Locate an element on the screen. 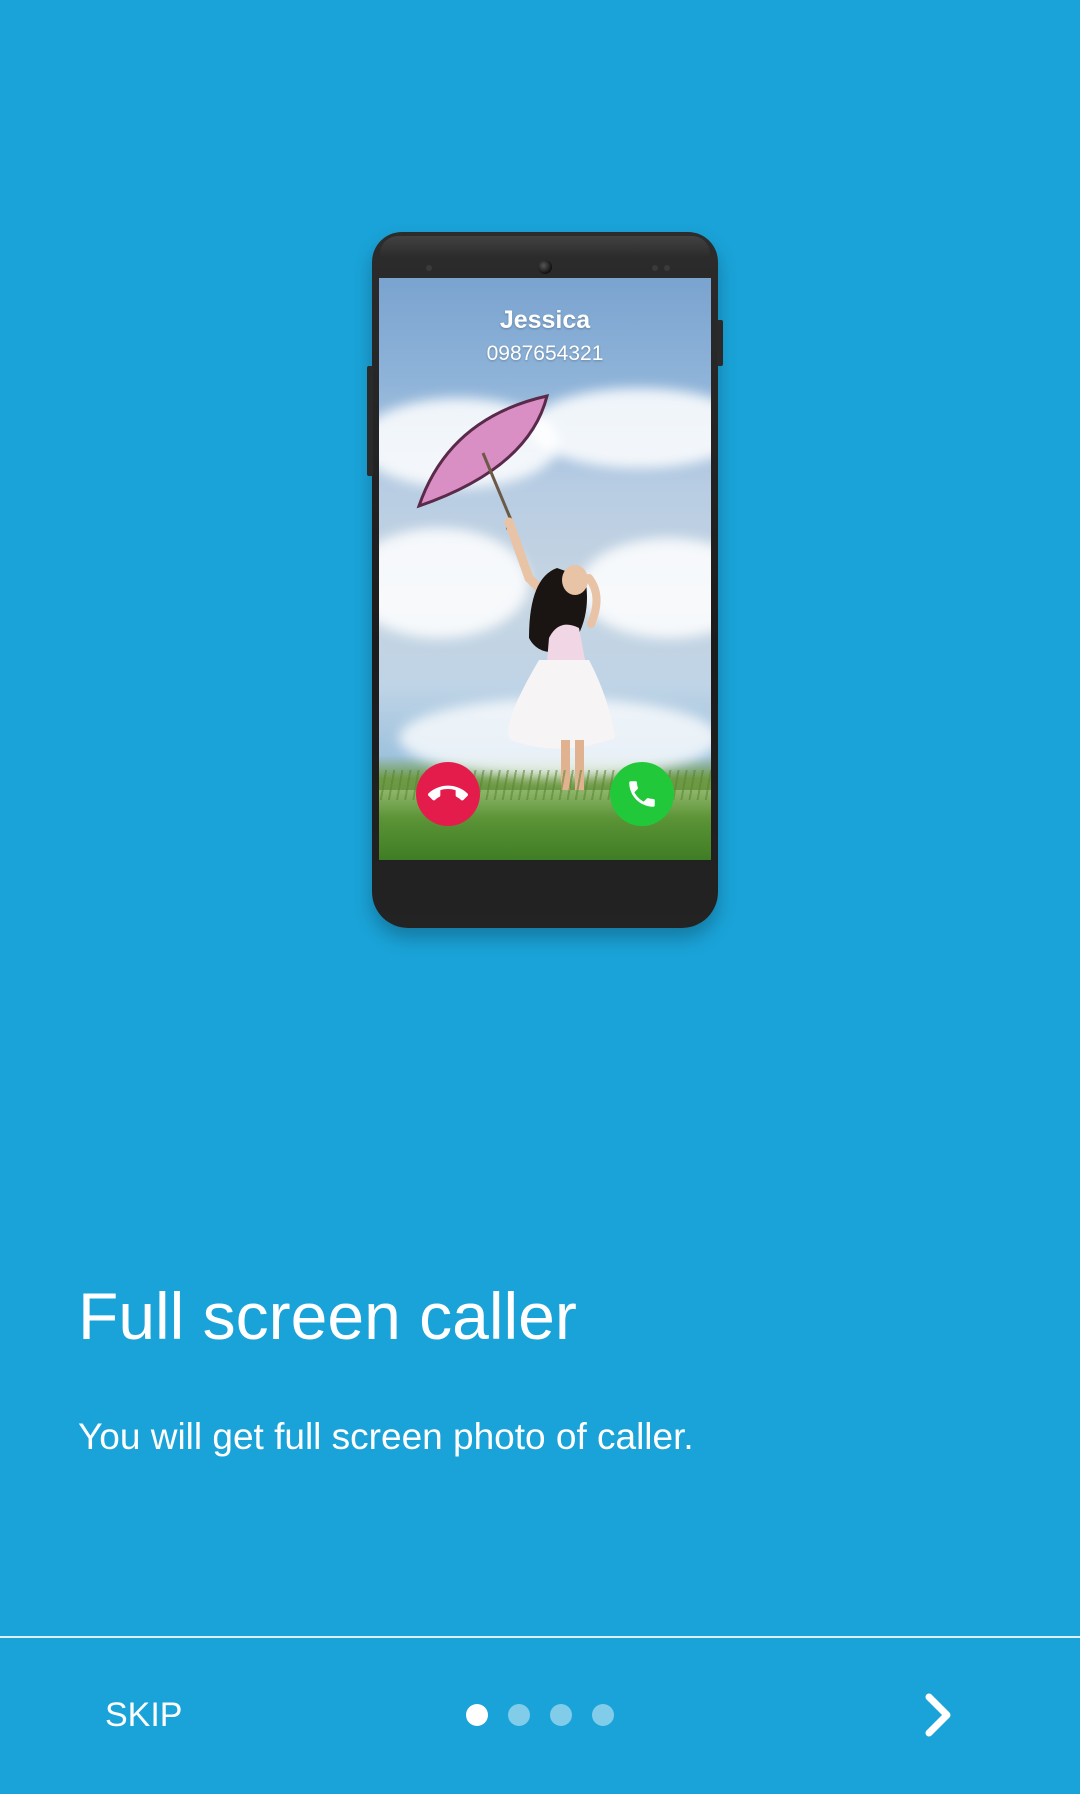 This screenshot has height=1794, width=1080. phone-illustration: Jessica 0987654321 is located at coordinates (545, 580).